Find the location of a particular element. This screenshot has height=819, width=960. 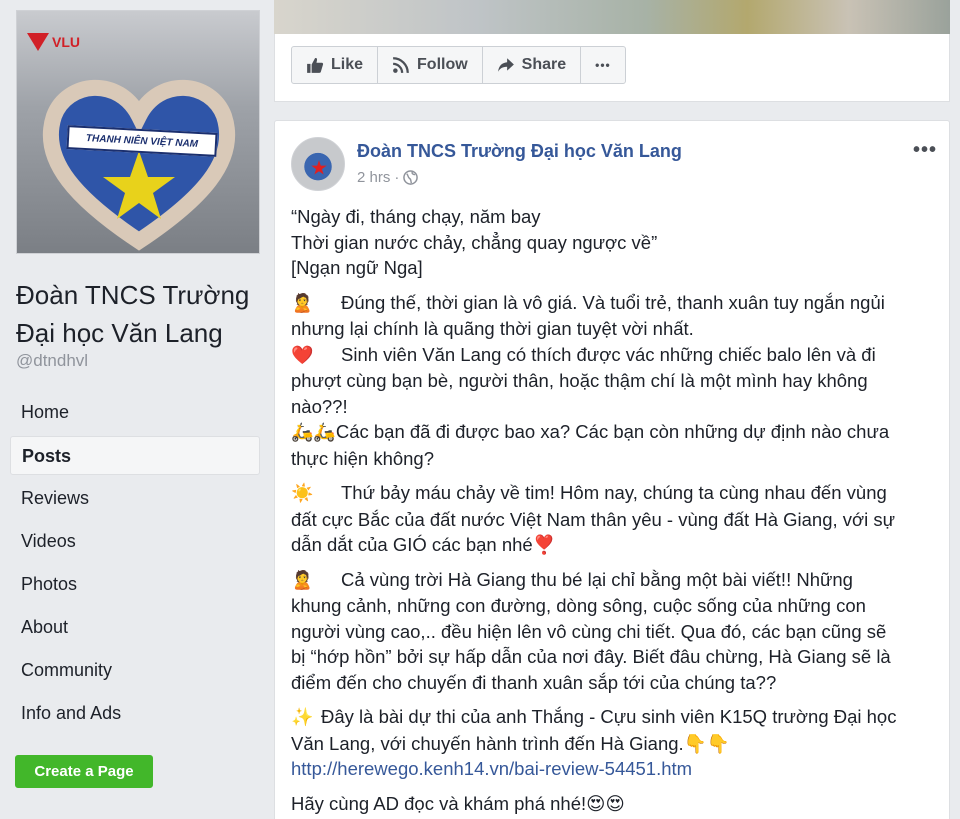

author-avatar is located at coordinates (318, 164).